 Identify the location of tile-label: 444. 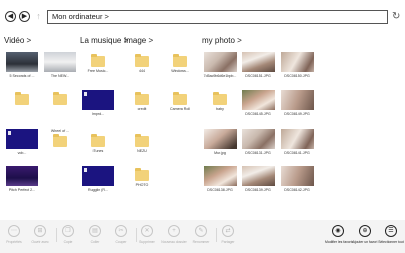
(142, 71).